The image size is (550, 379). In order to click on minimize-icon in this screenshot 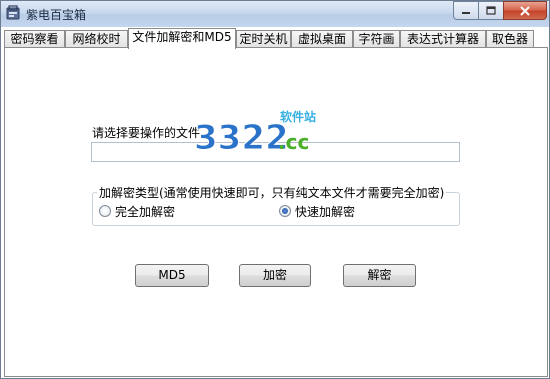, I will do `click(466, 12)`.